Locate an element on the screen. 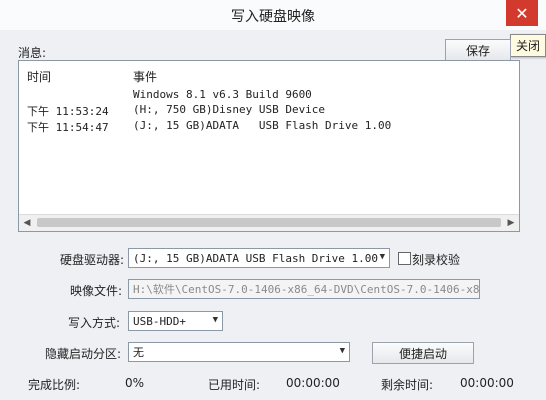  elapsed-value: 00:00:00 is located at coordinates (313, 383).